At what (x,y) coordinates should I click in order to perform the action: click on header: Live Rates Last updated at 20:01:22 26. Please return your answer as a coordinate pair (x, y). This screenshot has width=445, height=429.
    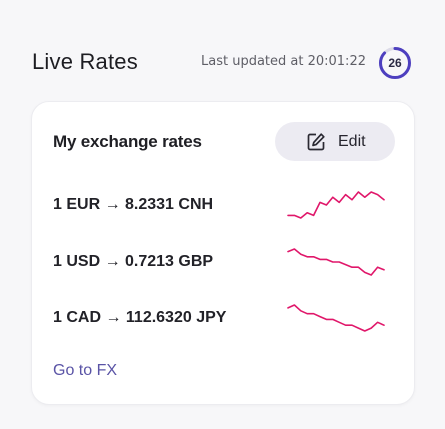
    Looking at the image, I should click on (227, 63).